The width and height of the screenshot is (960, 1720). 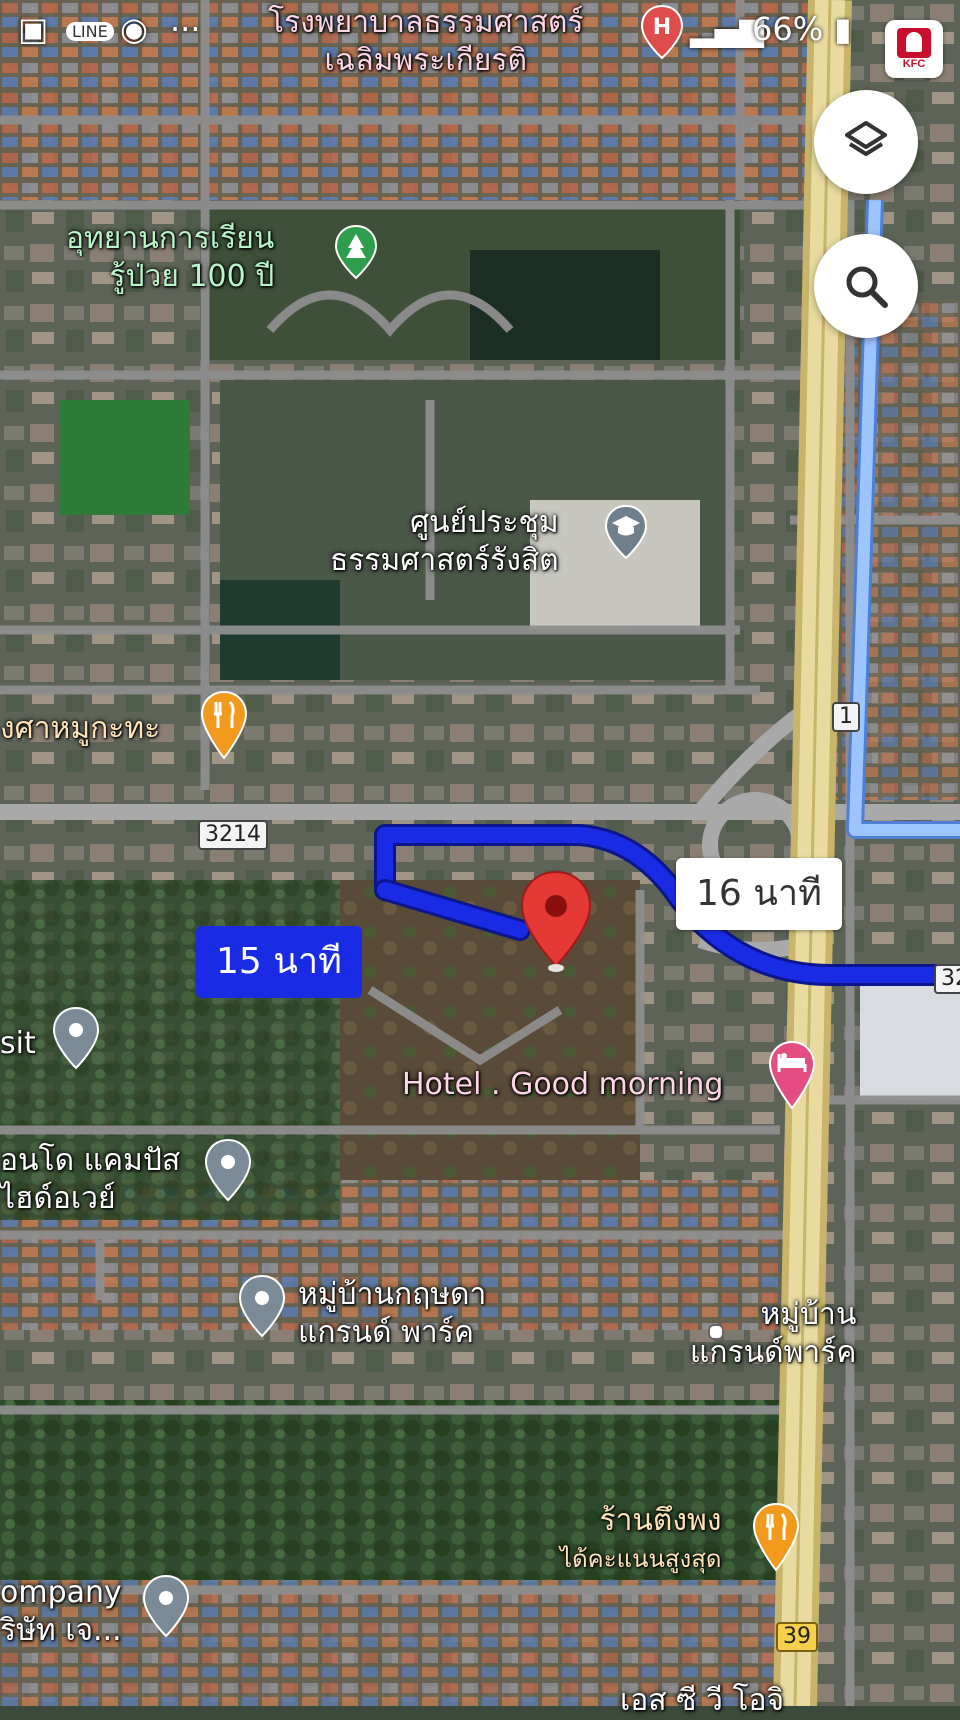 I want to click on park-name-line2: รู้ป่วย 100 ปี, so click(x=192, y=276).